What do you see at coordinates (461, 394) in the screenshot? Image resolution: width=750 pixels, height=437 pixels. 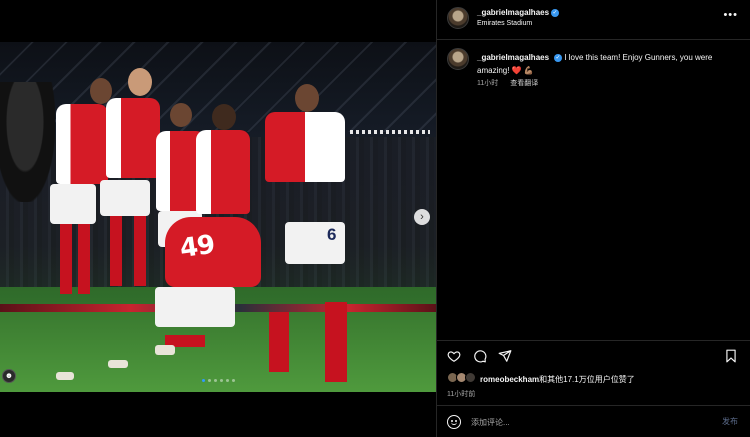 I see `post-timestamp: 11小时前` at bounding box center [461, 394].